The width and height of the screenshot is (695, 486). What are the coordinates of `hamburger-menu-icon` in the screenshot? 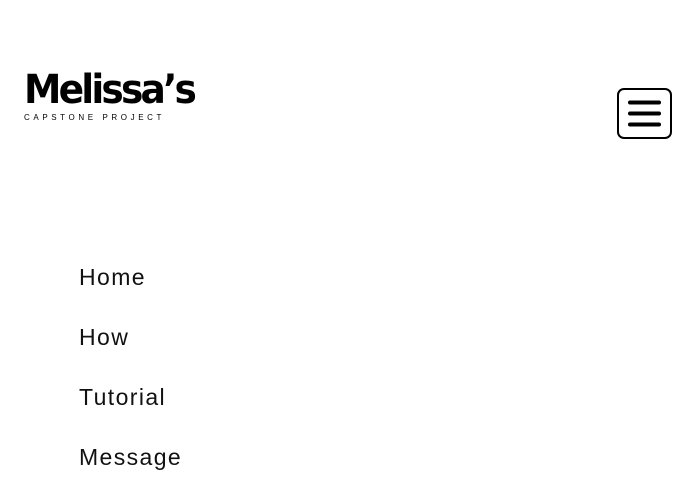 It's located at (644, 113).